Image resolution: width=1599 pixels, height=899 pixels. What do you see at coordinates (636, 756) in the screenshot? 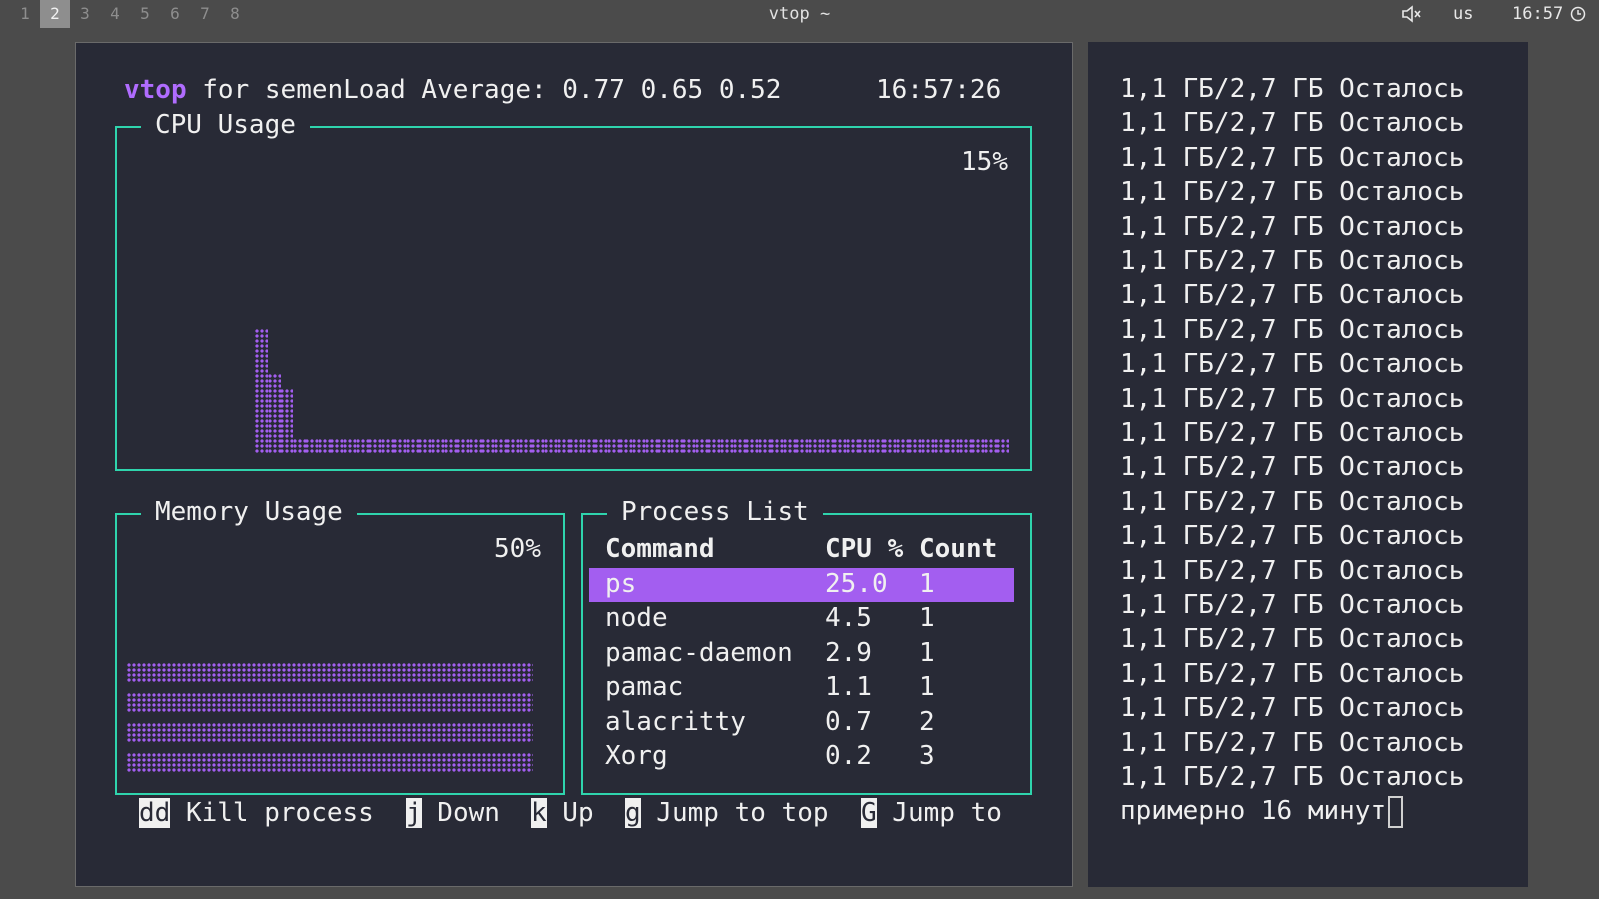
I see `process-name: Xorg` at bounding box center [636, 756].